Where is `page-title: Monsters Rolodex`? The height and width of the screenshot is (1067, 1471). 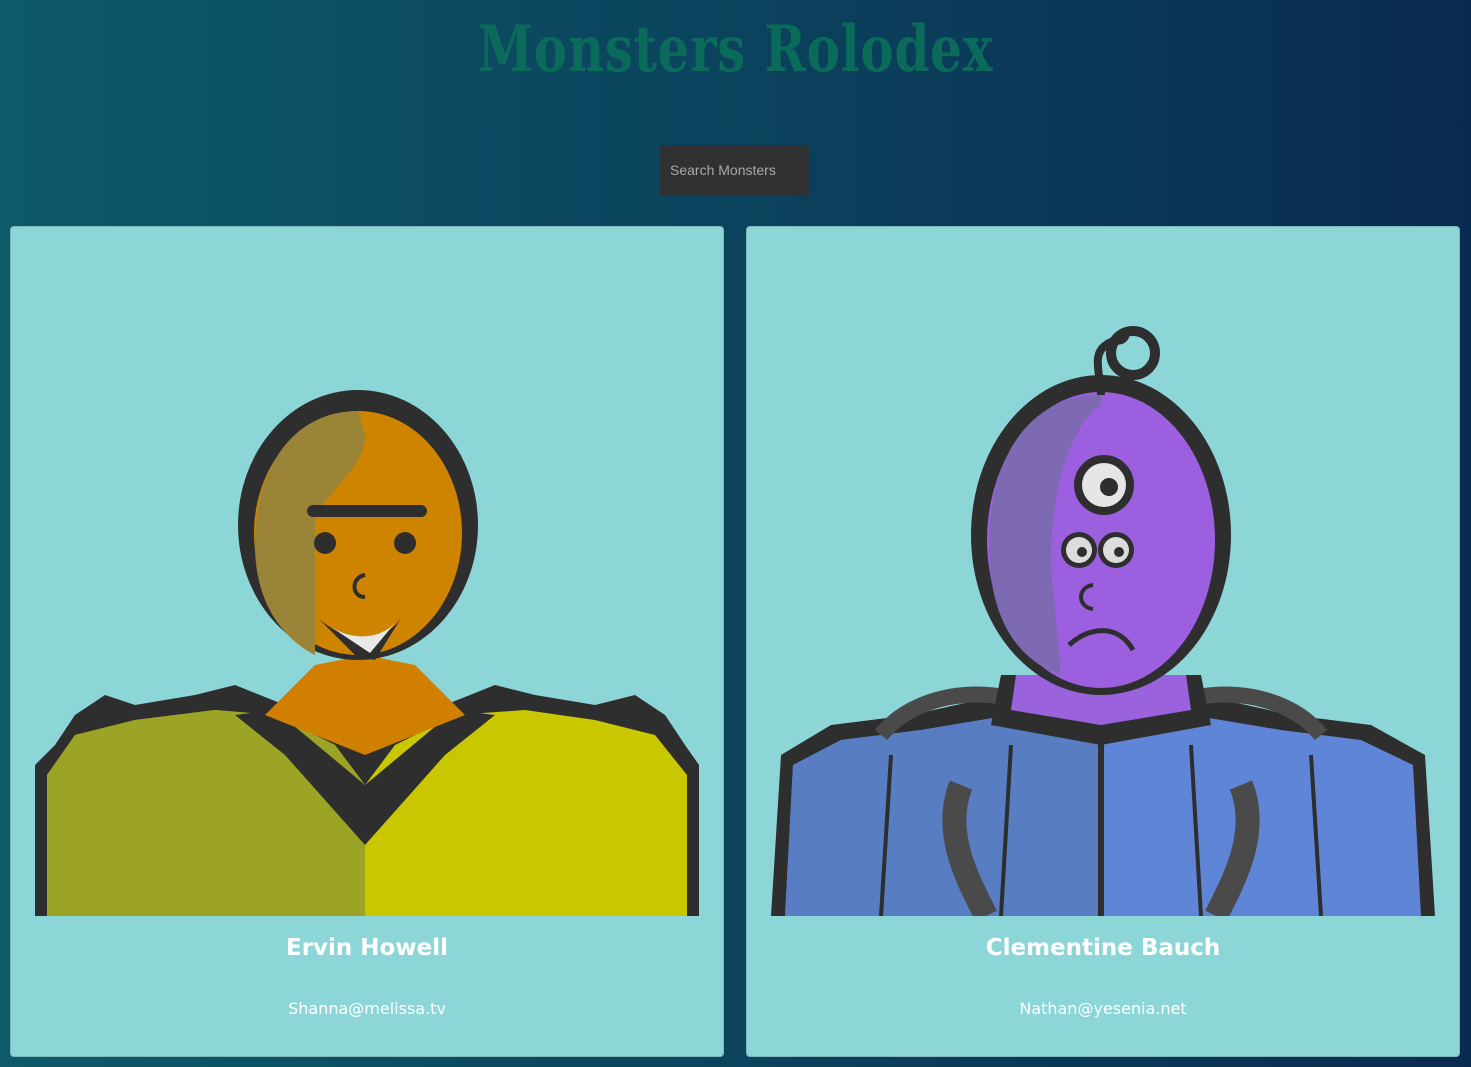 page-title: Monsters Rolodex is located at coordinates (735, 49).